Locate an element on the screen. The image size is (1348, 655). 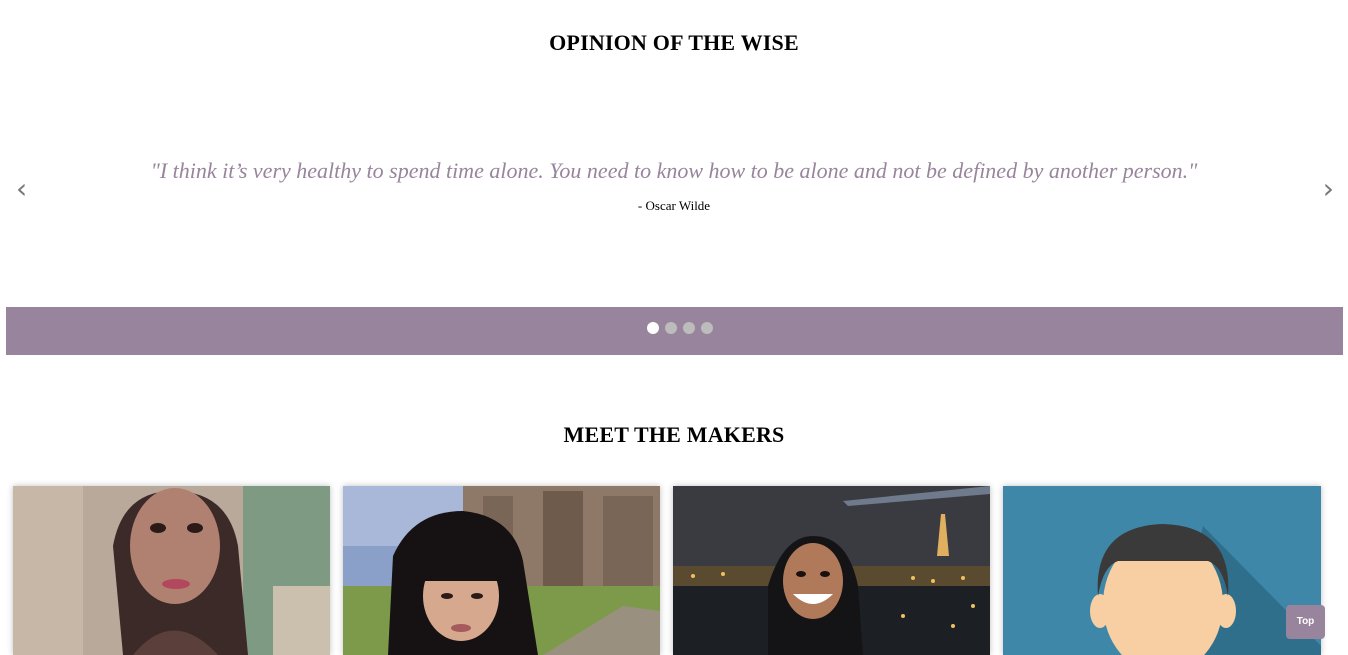
back-to-top-button: Top is located at coordinates (1305, 622).